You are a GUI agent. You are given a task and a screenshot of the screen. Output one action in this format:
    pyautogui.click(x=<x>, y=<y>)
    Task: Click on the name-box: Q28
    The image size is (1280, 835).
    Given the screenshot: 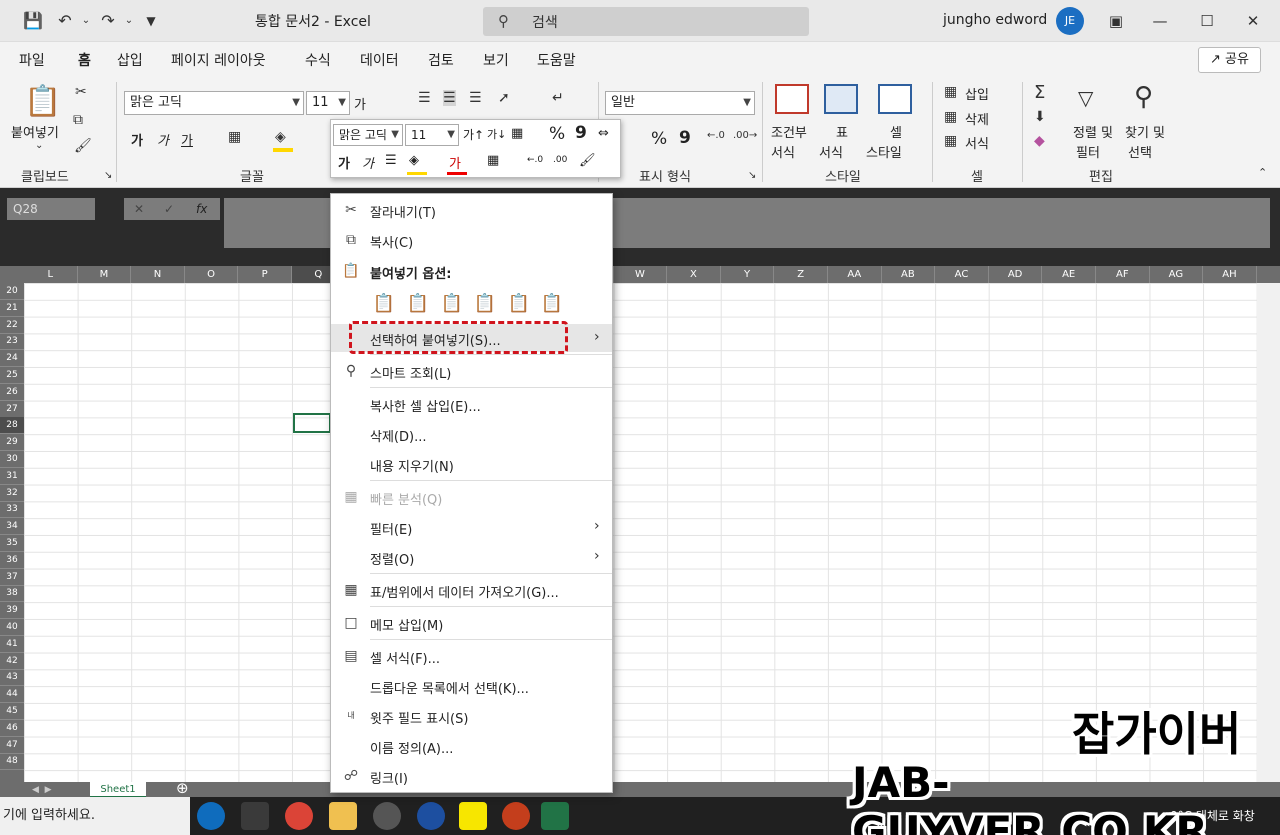 What is the action you would take?
    pyautogui.click(x=51, y=209)
    